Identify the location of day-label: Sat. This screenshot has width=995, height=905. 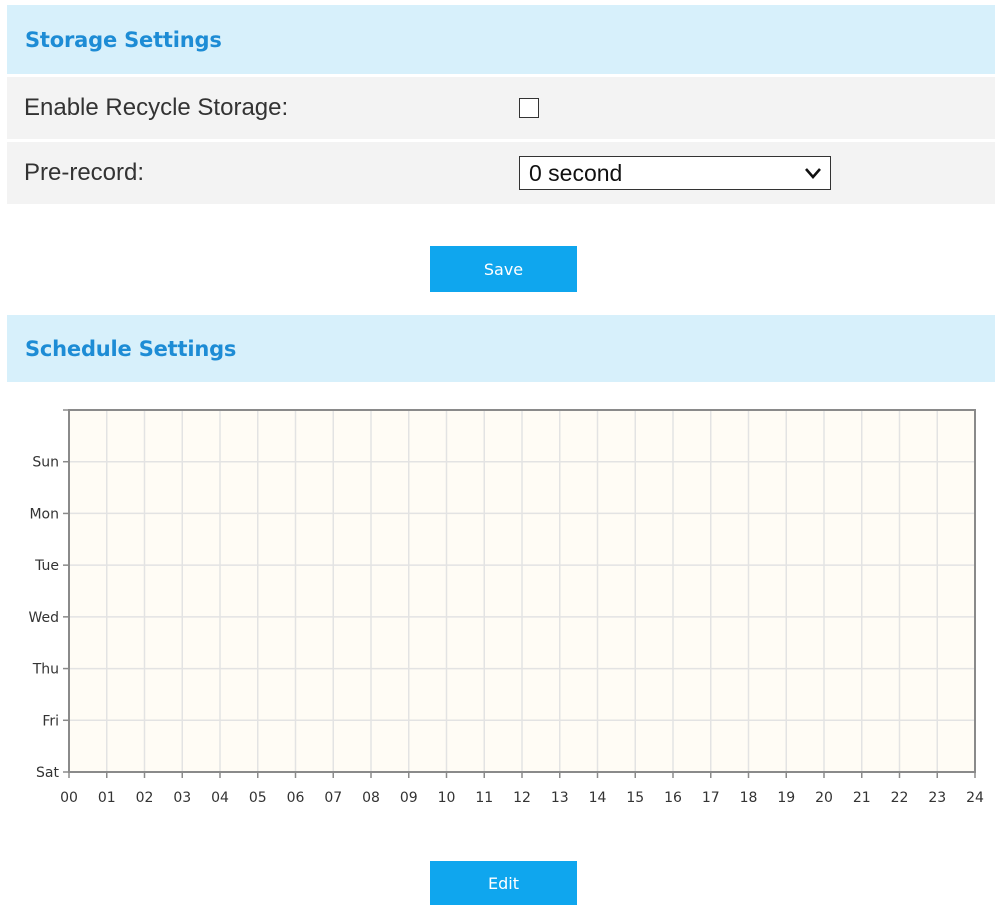
(47, 773).